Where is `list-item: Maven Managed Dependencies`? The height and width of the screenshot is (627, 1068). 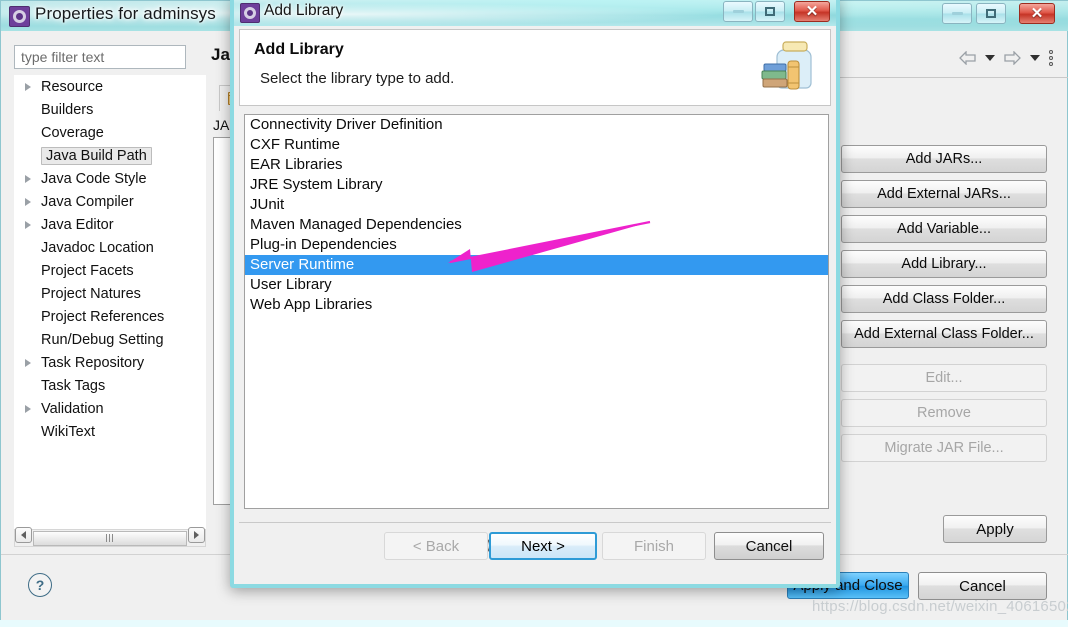 list-item: Maven Managed Dependencies is located at coordinates (536, 225).